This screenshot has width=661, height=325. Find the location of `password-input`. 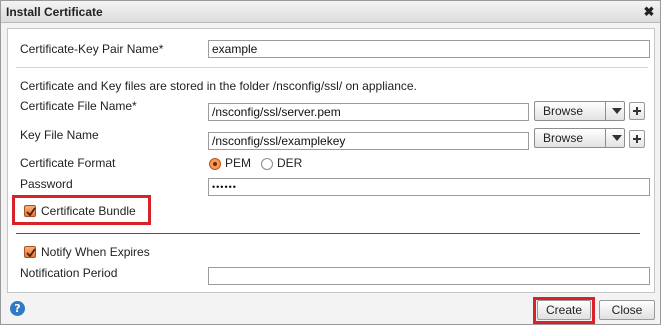

password-input is located at coordinates (429, 187).